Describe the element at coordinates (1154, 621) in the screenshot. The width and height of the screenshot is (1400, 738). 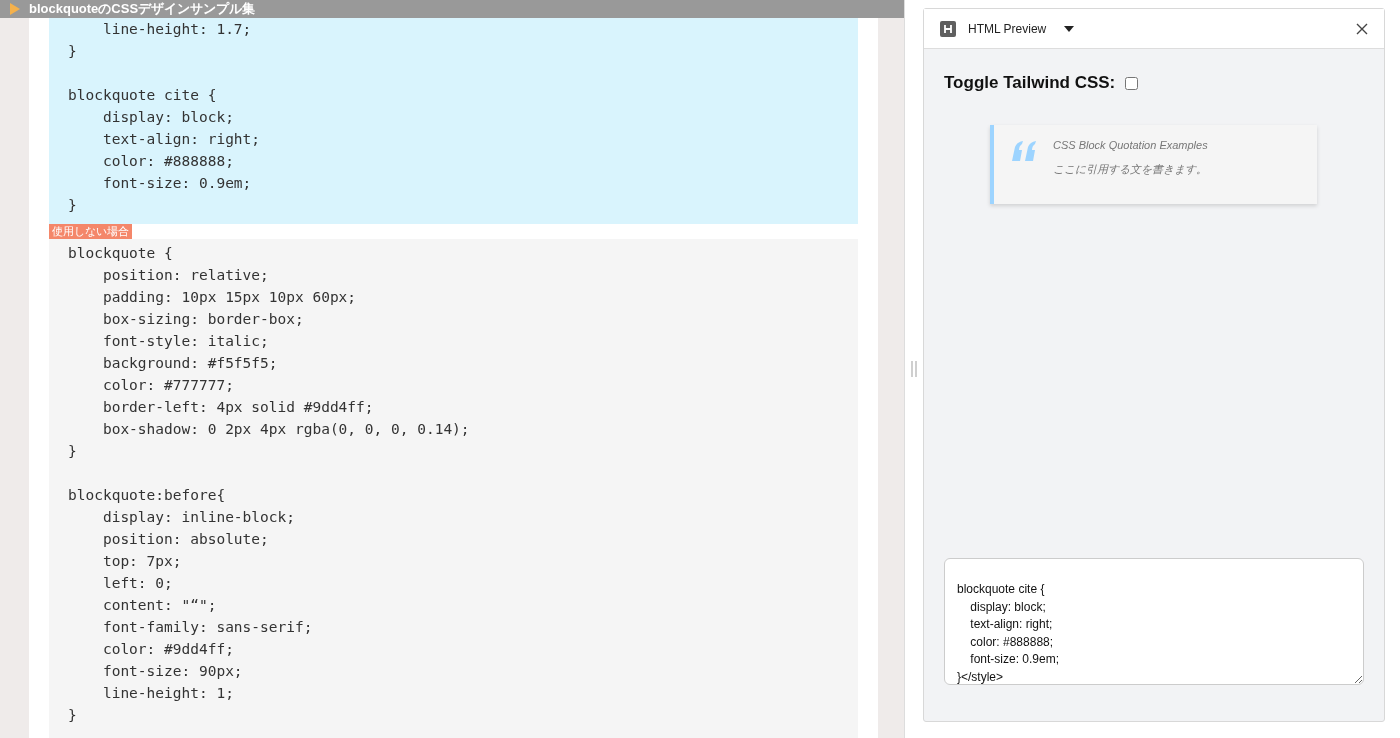
I see `code-textarea: blockquote cite { display: block; text-align: right; color: #888888; font-size: 0.9em; }</style>` at that location.